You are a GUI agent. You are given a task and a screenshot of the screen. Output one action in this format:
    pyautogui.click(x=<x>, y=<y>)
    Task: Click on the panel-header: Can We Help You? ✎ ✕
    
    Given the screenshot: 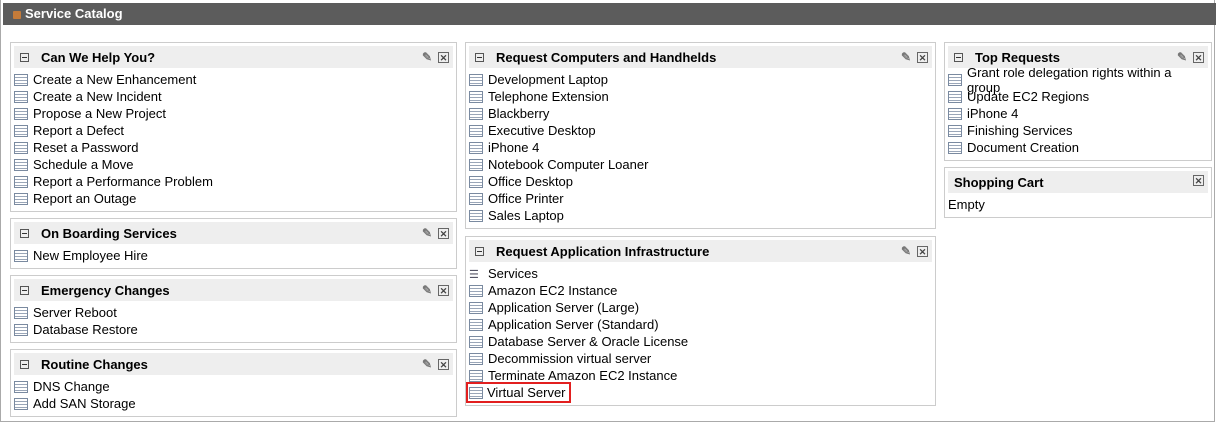 What is the action you would take?
    pyautogui.click(x=233, y=57)
    